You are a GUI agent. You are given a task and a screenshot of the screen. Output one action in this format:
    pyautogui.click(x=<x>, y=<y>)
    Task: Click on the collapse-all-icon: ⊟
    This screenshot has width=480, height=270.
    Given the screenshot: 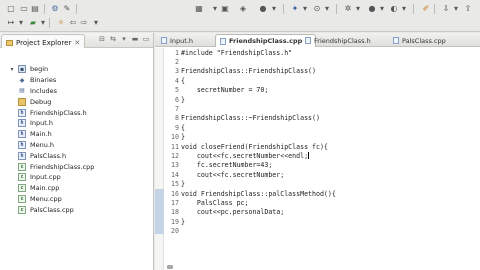 What is the action you would take?
    pyautogui.click(x=102, y=39)
    